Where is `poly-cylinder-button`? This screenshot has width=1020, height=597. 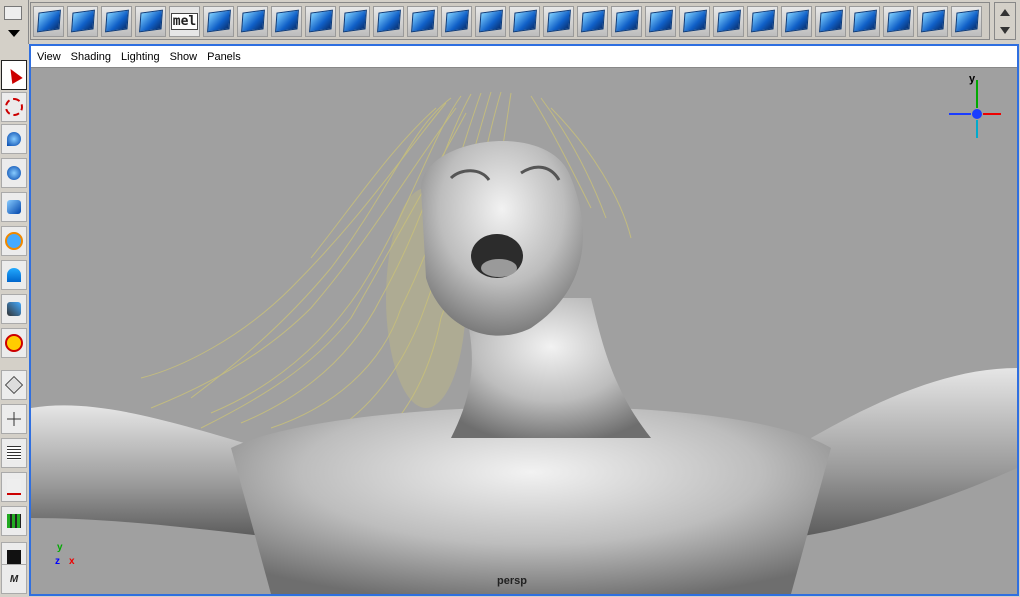
poly-cylinder-button is located at coordinates (116, 21).